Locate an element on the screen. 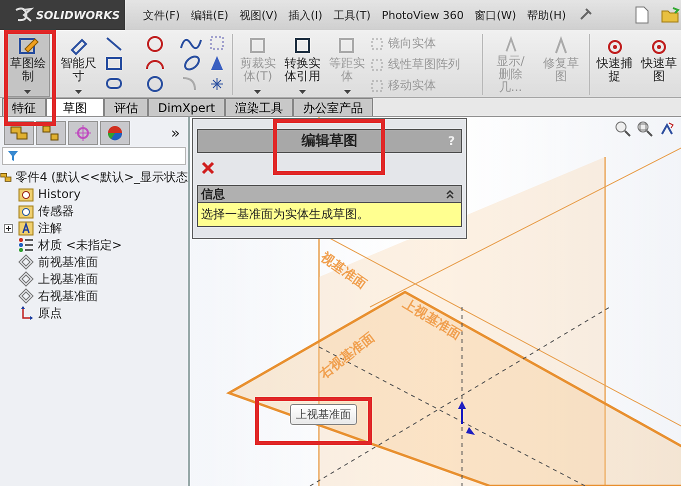 The width and height of the screenshot is (681, 486). tree-item: 前视基准面 is located at coordinates (68, 262).